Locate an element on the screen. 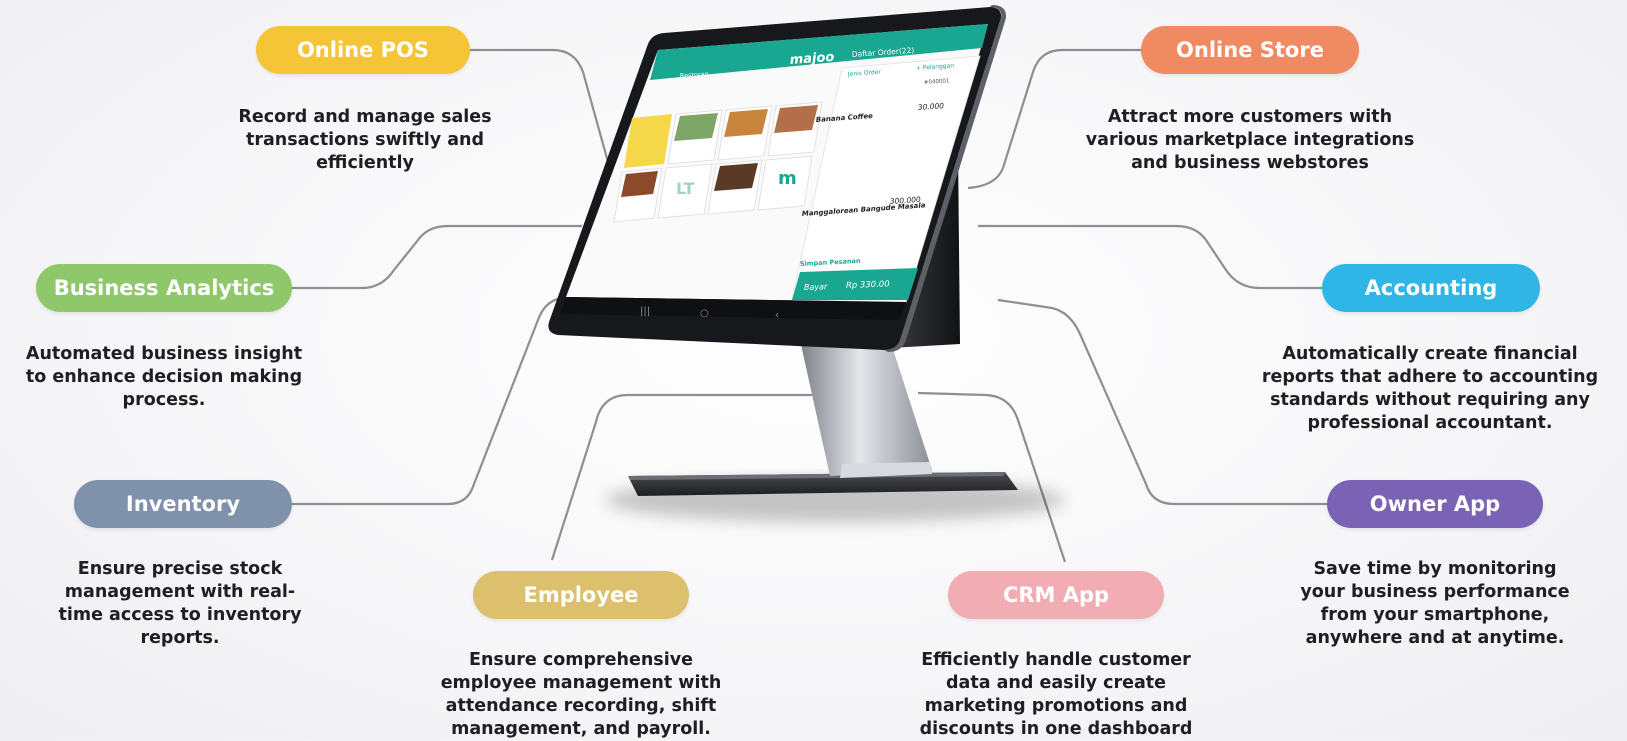 The width and height of the screenshot is (1627, 741). pill-owner-app: Owner App is located at coordinates (1435, 504).